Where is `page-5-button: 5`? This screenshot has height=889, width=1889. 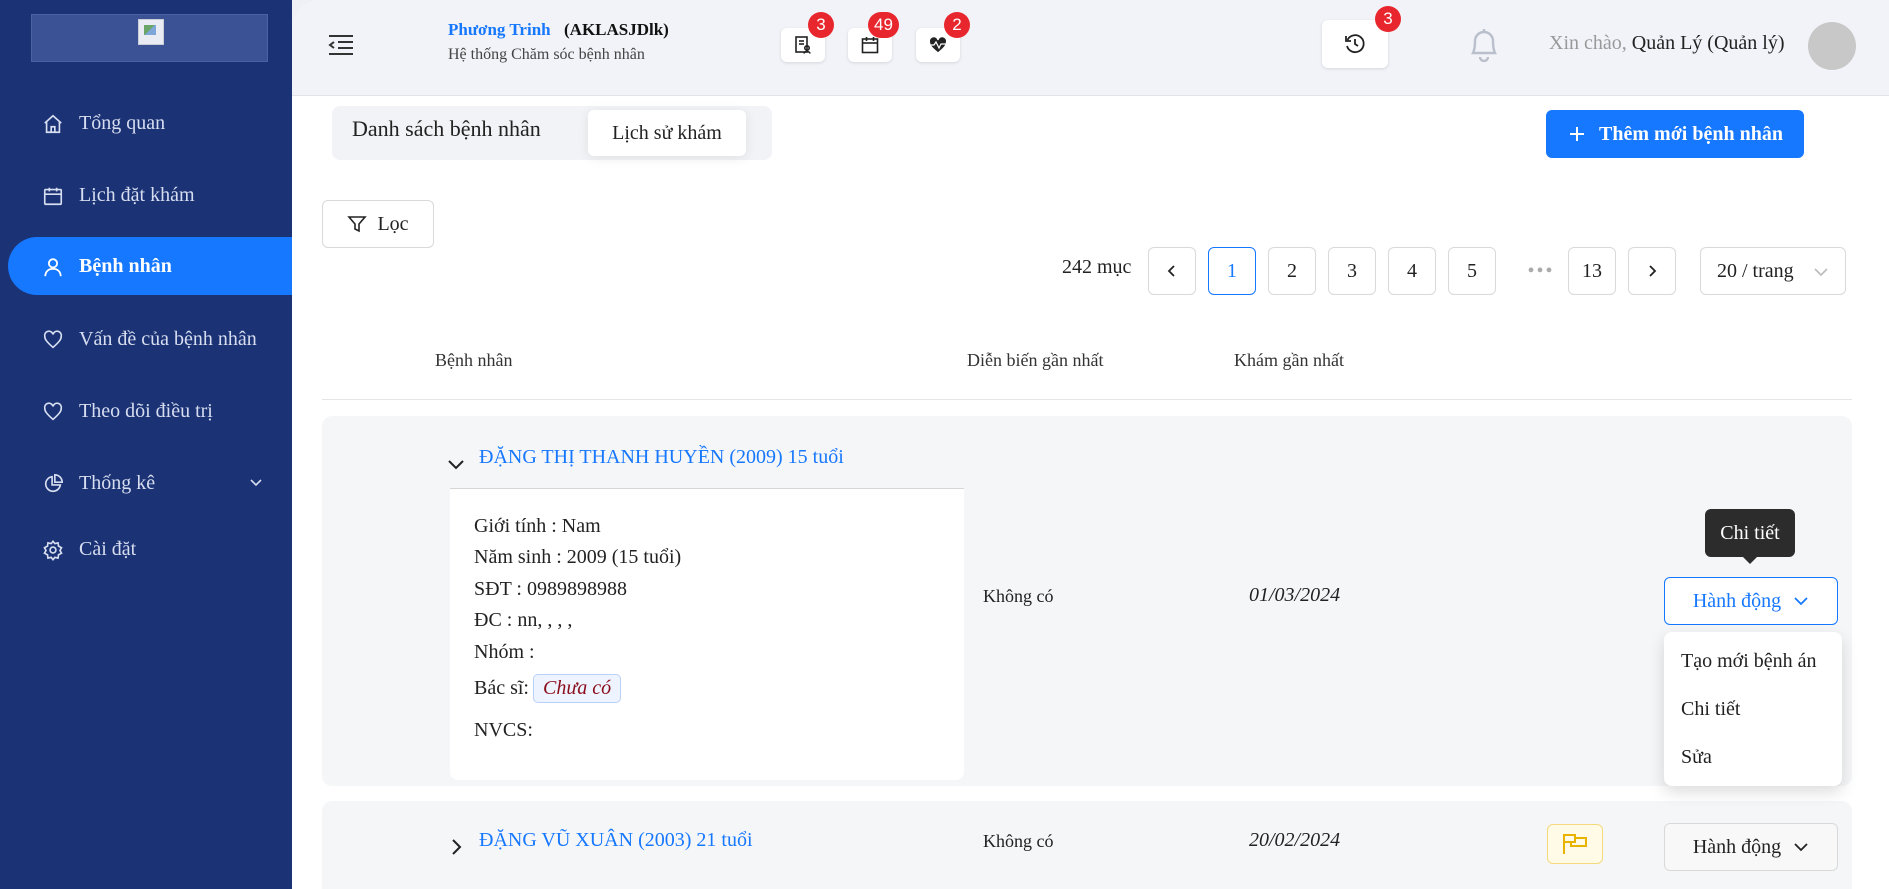
page-5-button: 5 is located at coordinates (1472, 271).